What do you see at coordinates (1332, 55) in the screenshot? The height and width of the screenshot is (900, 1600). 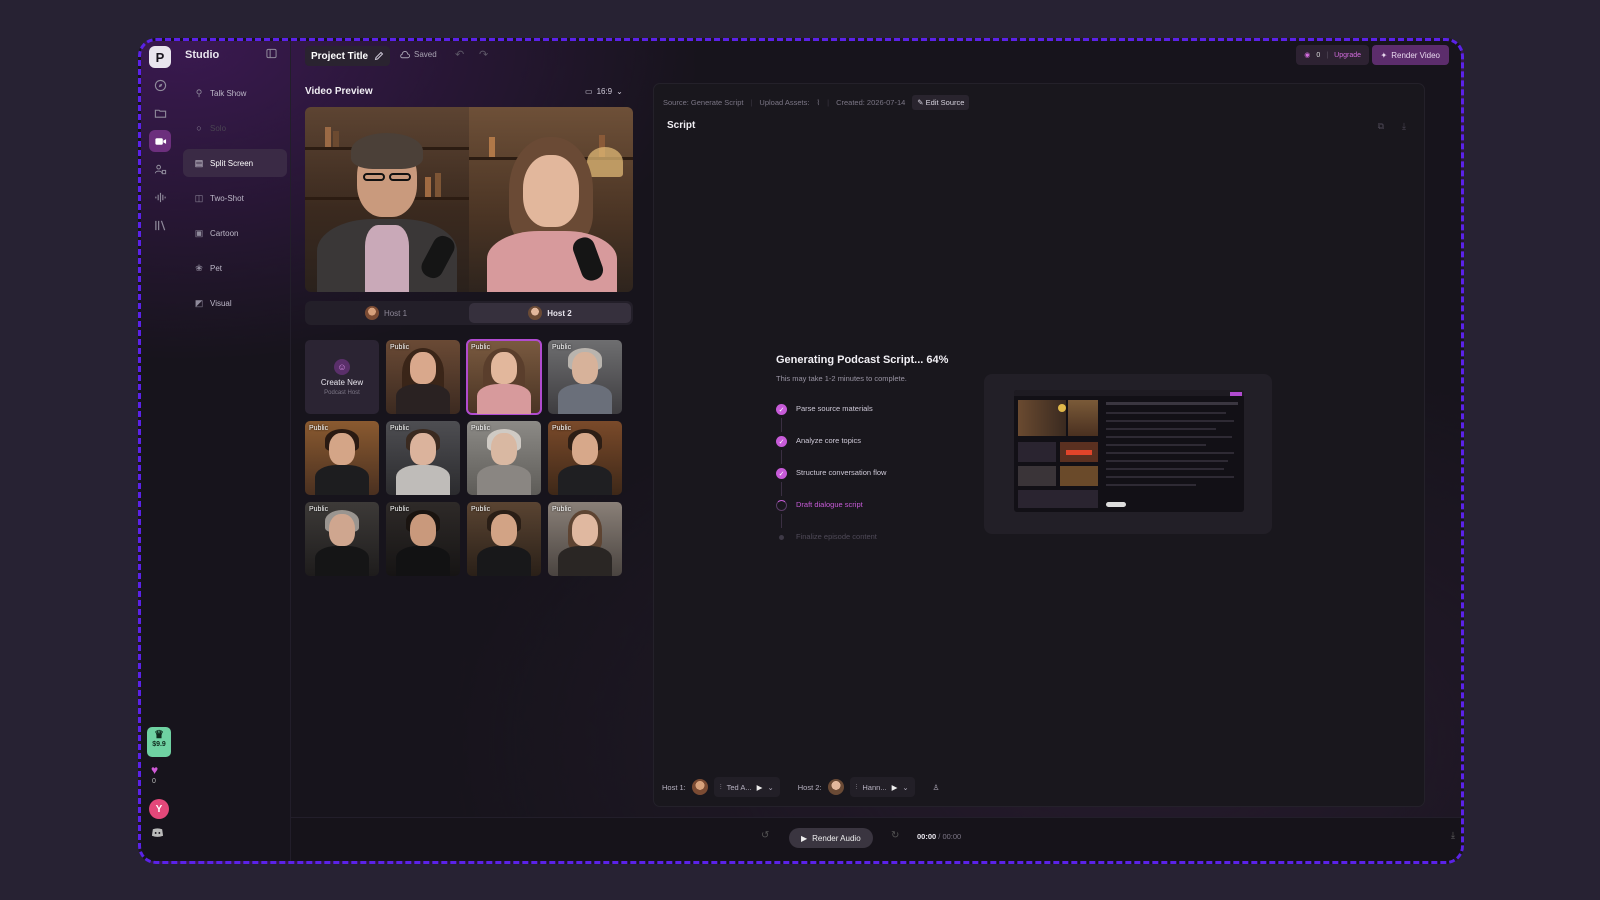 I see `credits-indicator: ◉ 0 | Upgrade` at bounding box center [1332, 55].